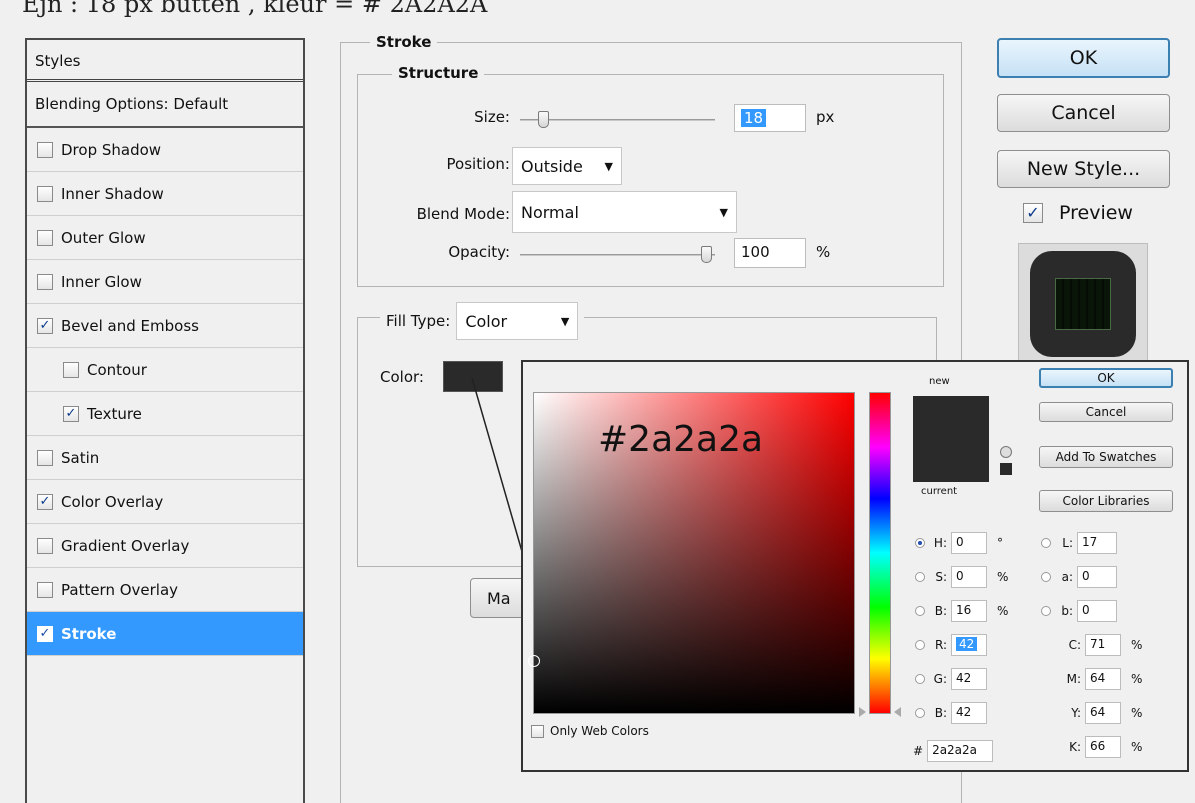 The width and height of the screenshot is (1195, 803). I want to click on preview-checkbox: ✓, so click(1033, 213).